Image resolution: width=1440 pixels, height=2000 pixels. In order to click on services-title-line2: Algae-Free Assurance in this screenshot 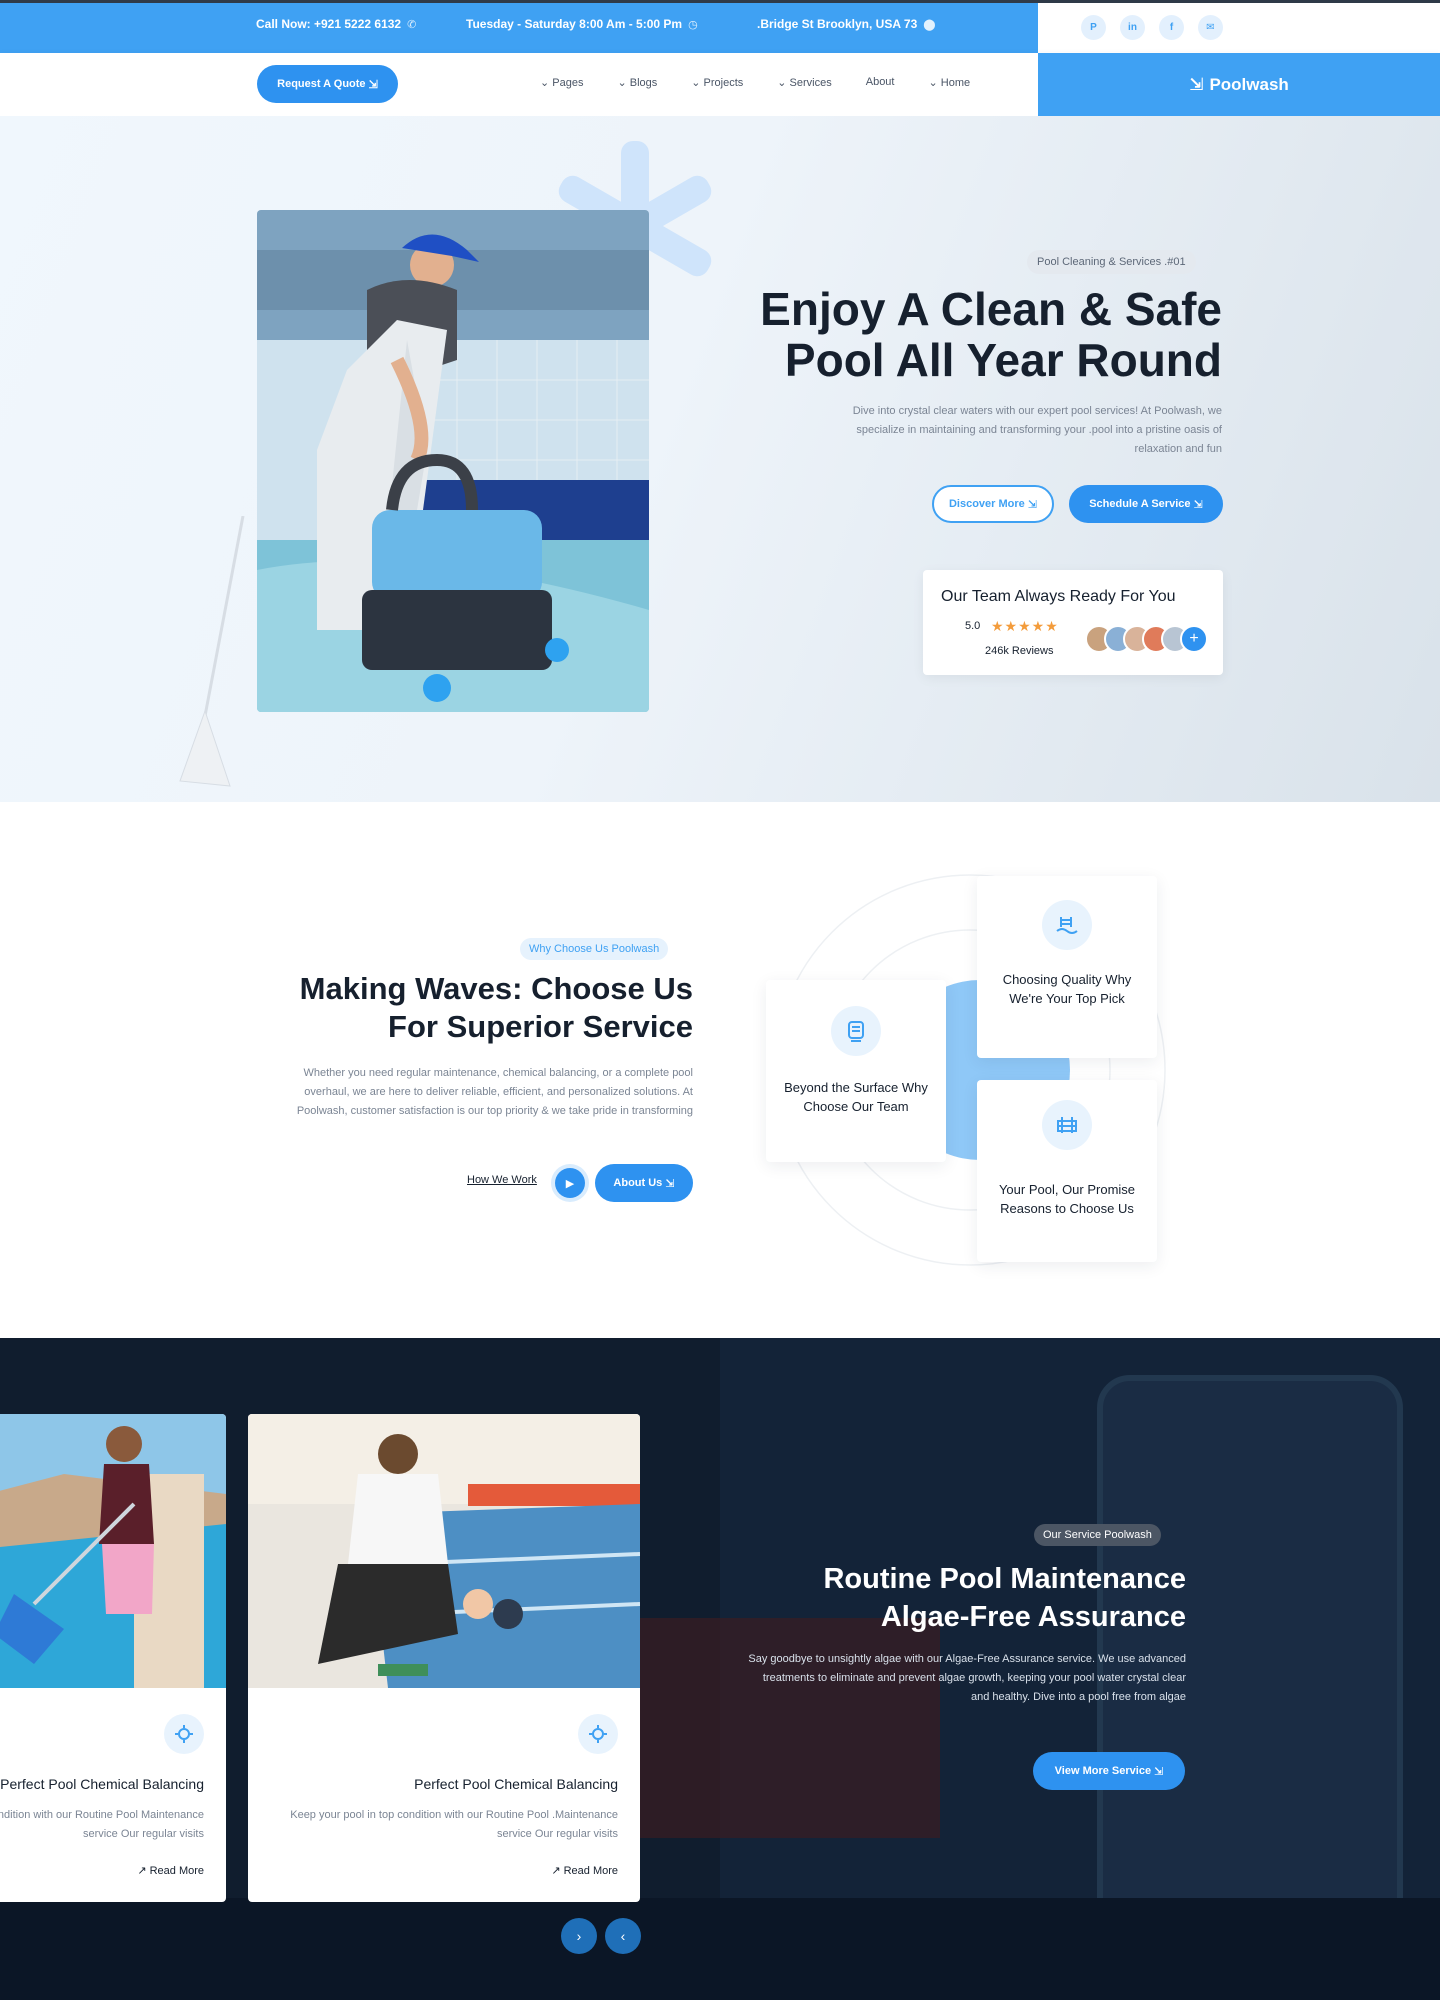, I will do `click(1033, 1617)`.